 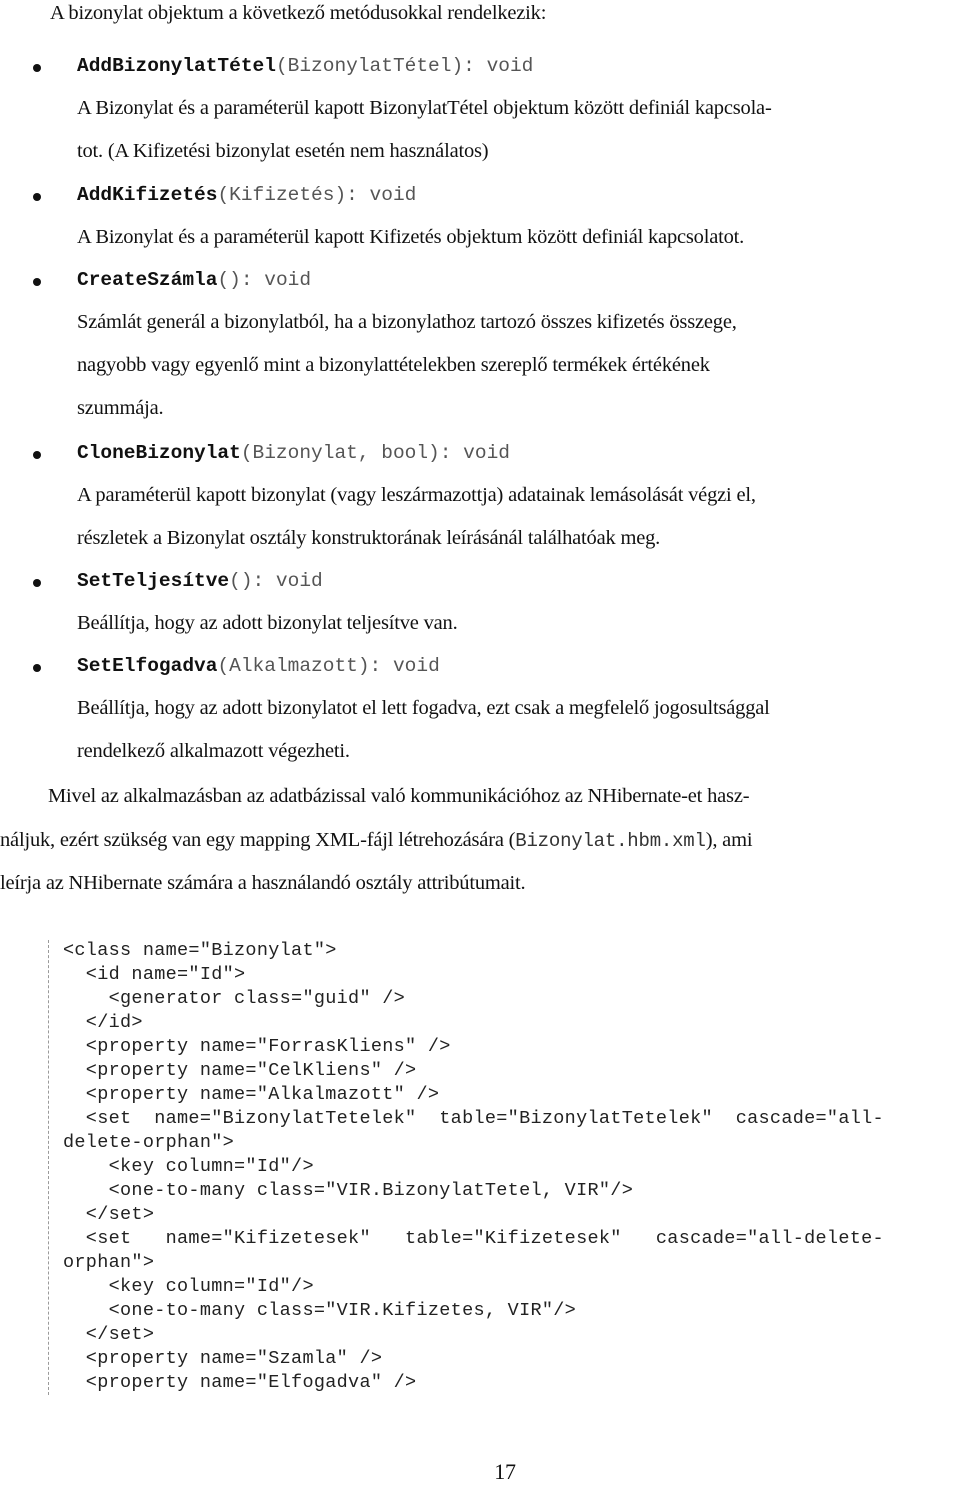 What do you see at coordinates (240, 1070) in the screenshot?
I see `code-line: <property name="CelKliens" />` at bounding box center [240, 1070].